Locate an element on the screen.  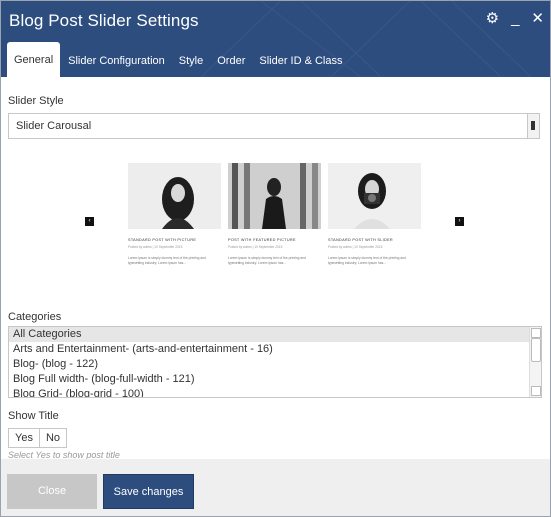
dialog-title: Blog Post Slider Settings is located at coordinates (104, 20).